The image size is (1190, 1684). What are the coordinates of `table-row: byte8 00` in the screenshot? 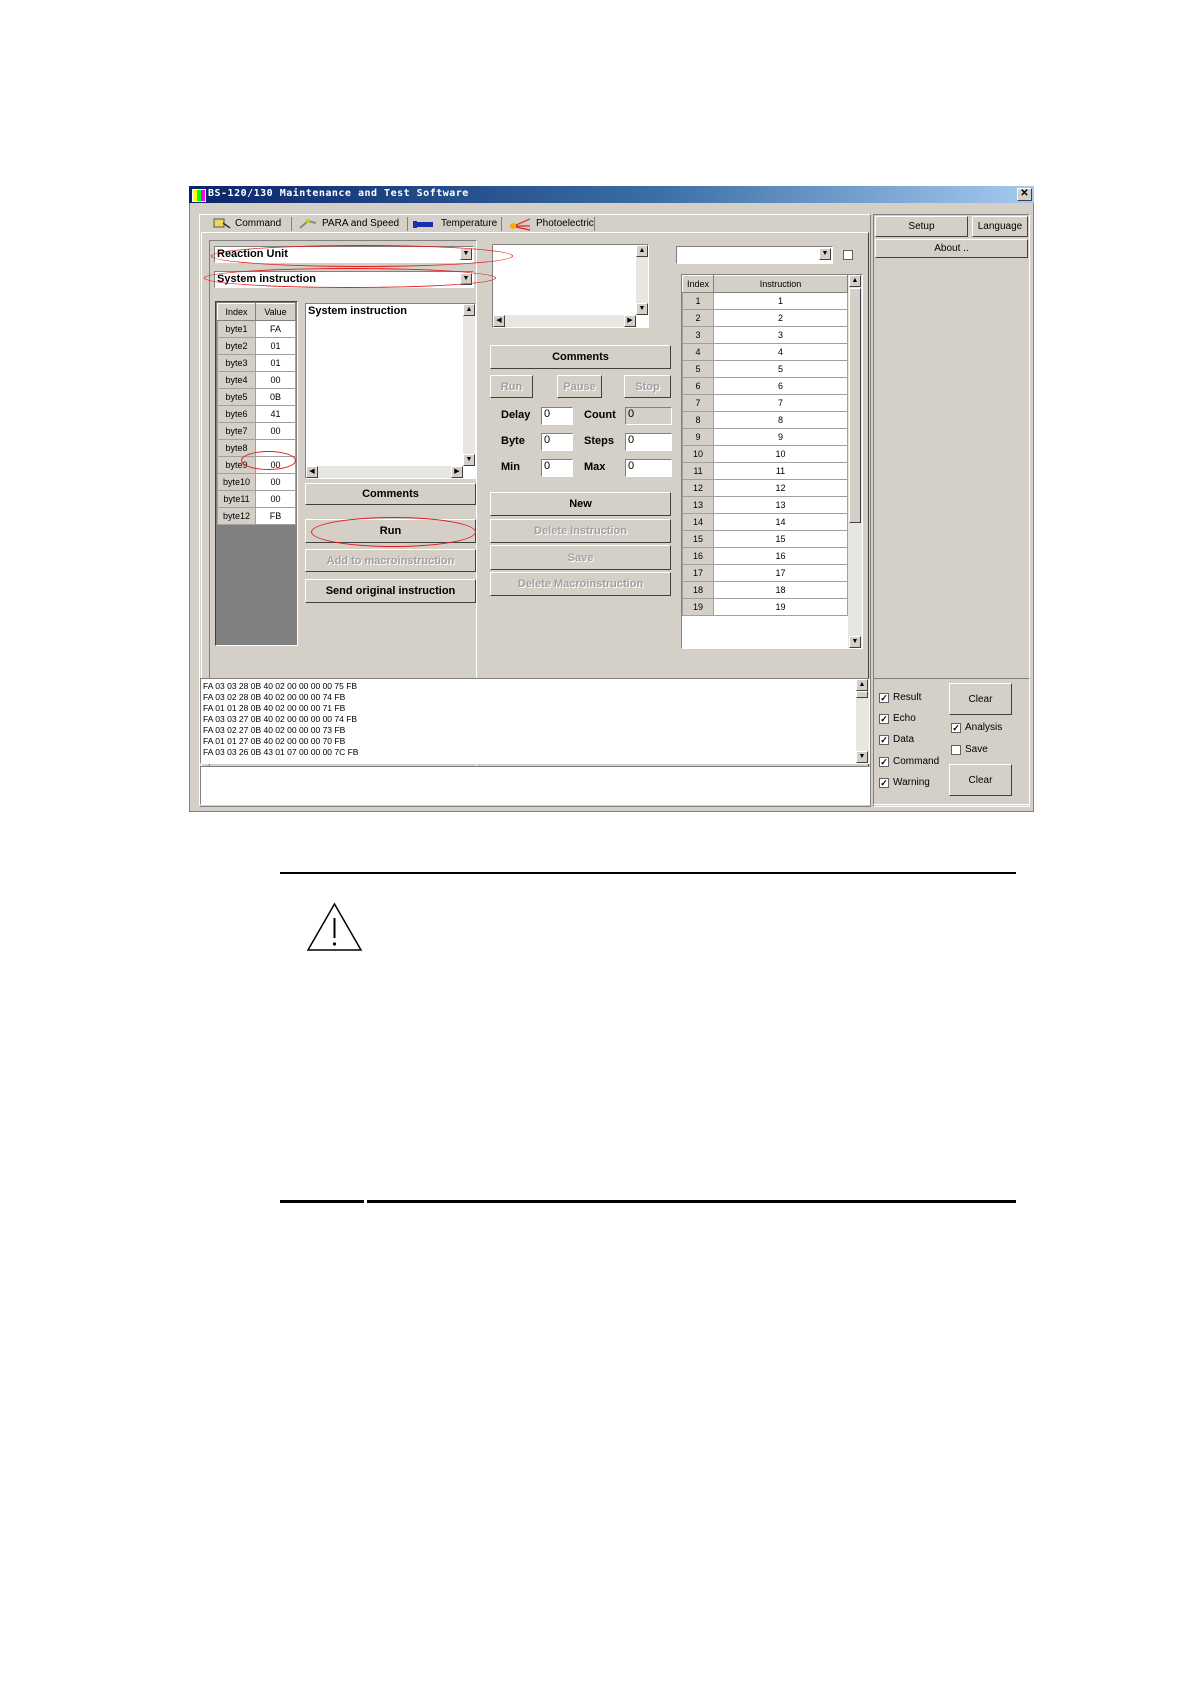 It's located at (256, 448).